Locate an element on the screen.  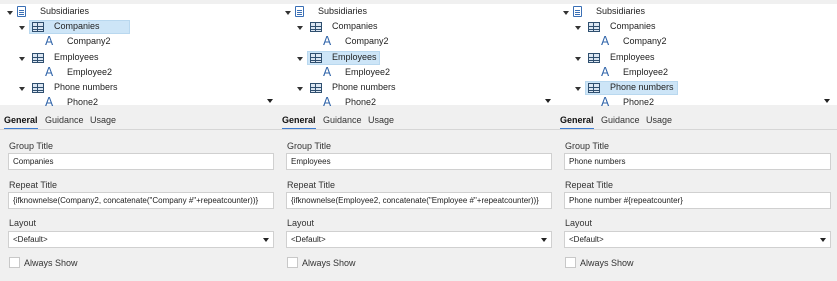
repeat-title-field: Phone number #{repeatcounter} is located at coordinates (697, 200).